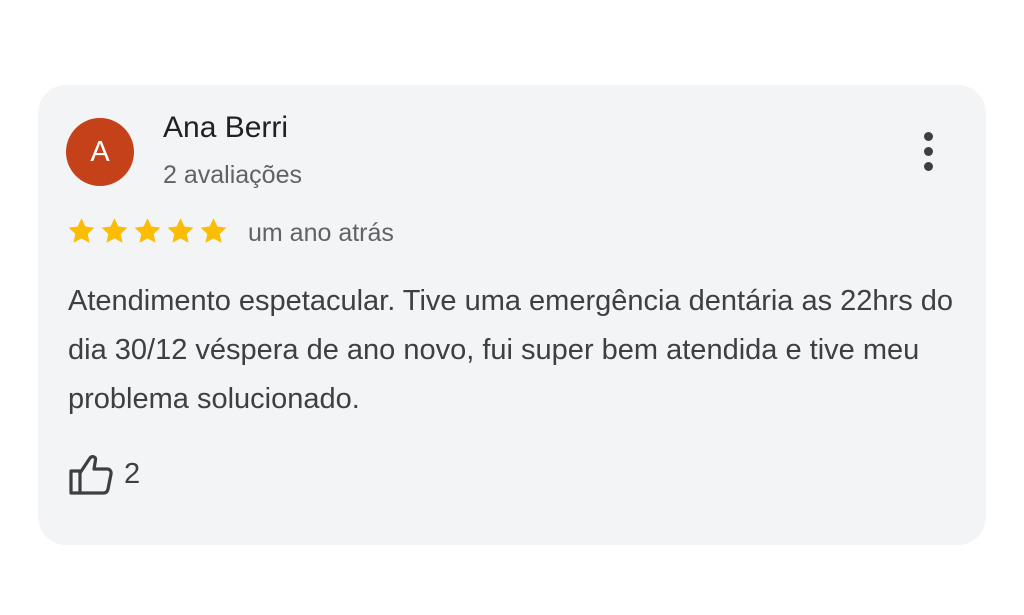 This screenshot has width=1024, height=615. What do you see at coordinates (321, 233) in the screenshot?
I see `review-date: um ano atrás` at bounding box center [321, 233].